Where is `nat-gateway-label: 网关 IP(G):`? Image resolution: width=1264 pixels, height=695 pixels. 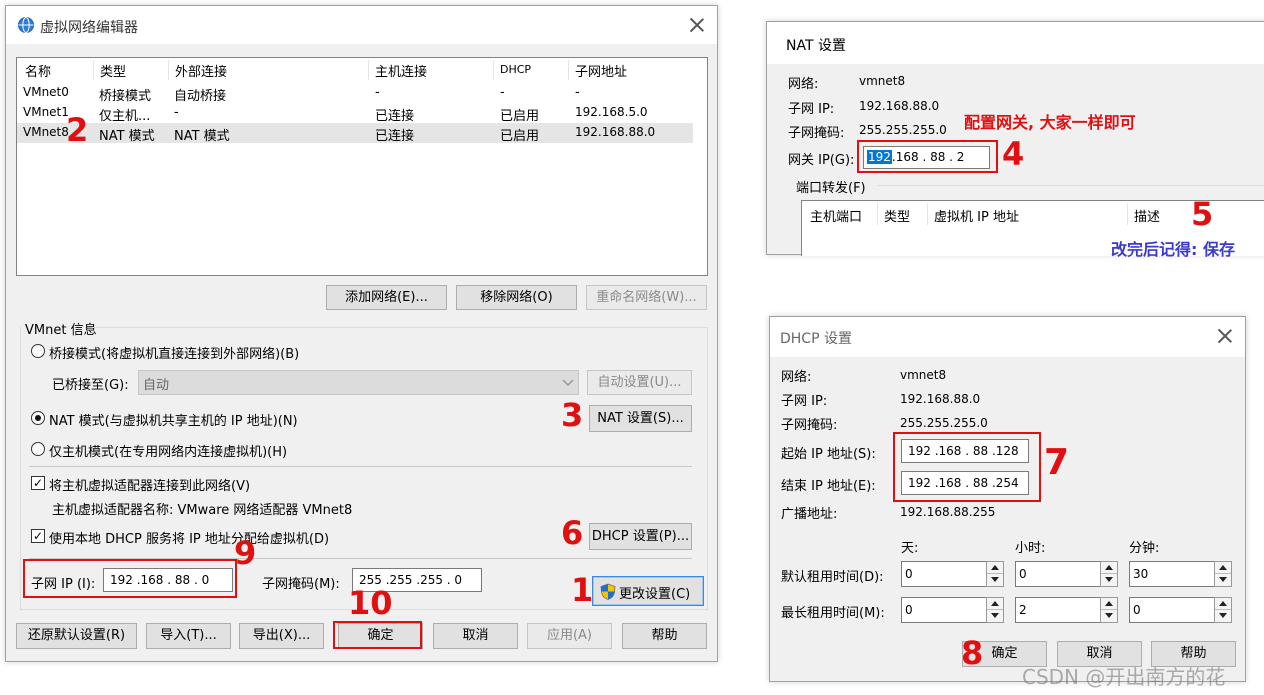
nat-gateway-label: 网关 IP(G): is located at coordinates (821, 160).